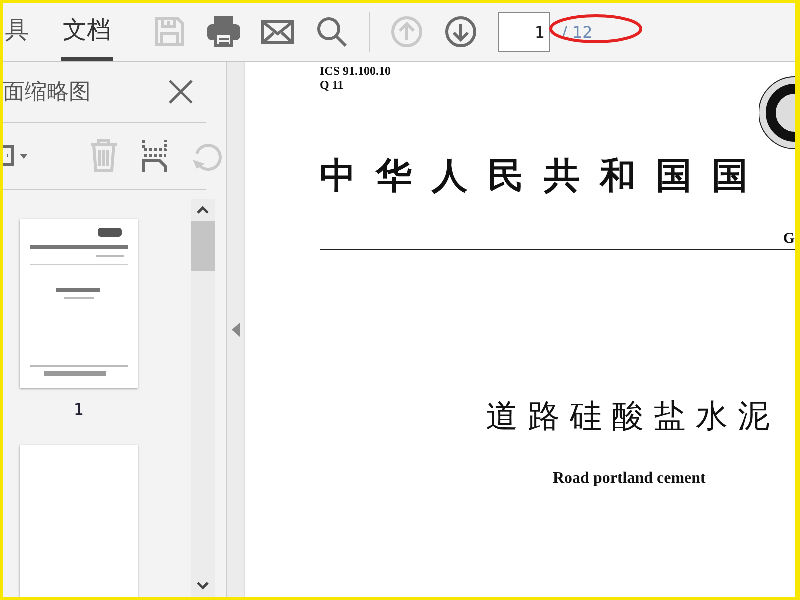 Image resolution: width=800 pixels, height=600 pixels. I want to click on collapse-panel-icon, so click(236, 329).